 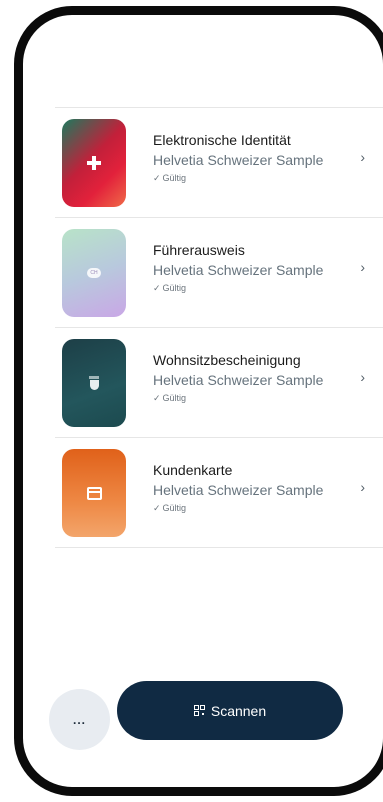 I want to click on shop-icon, so click(x=94, y=493).